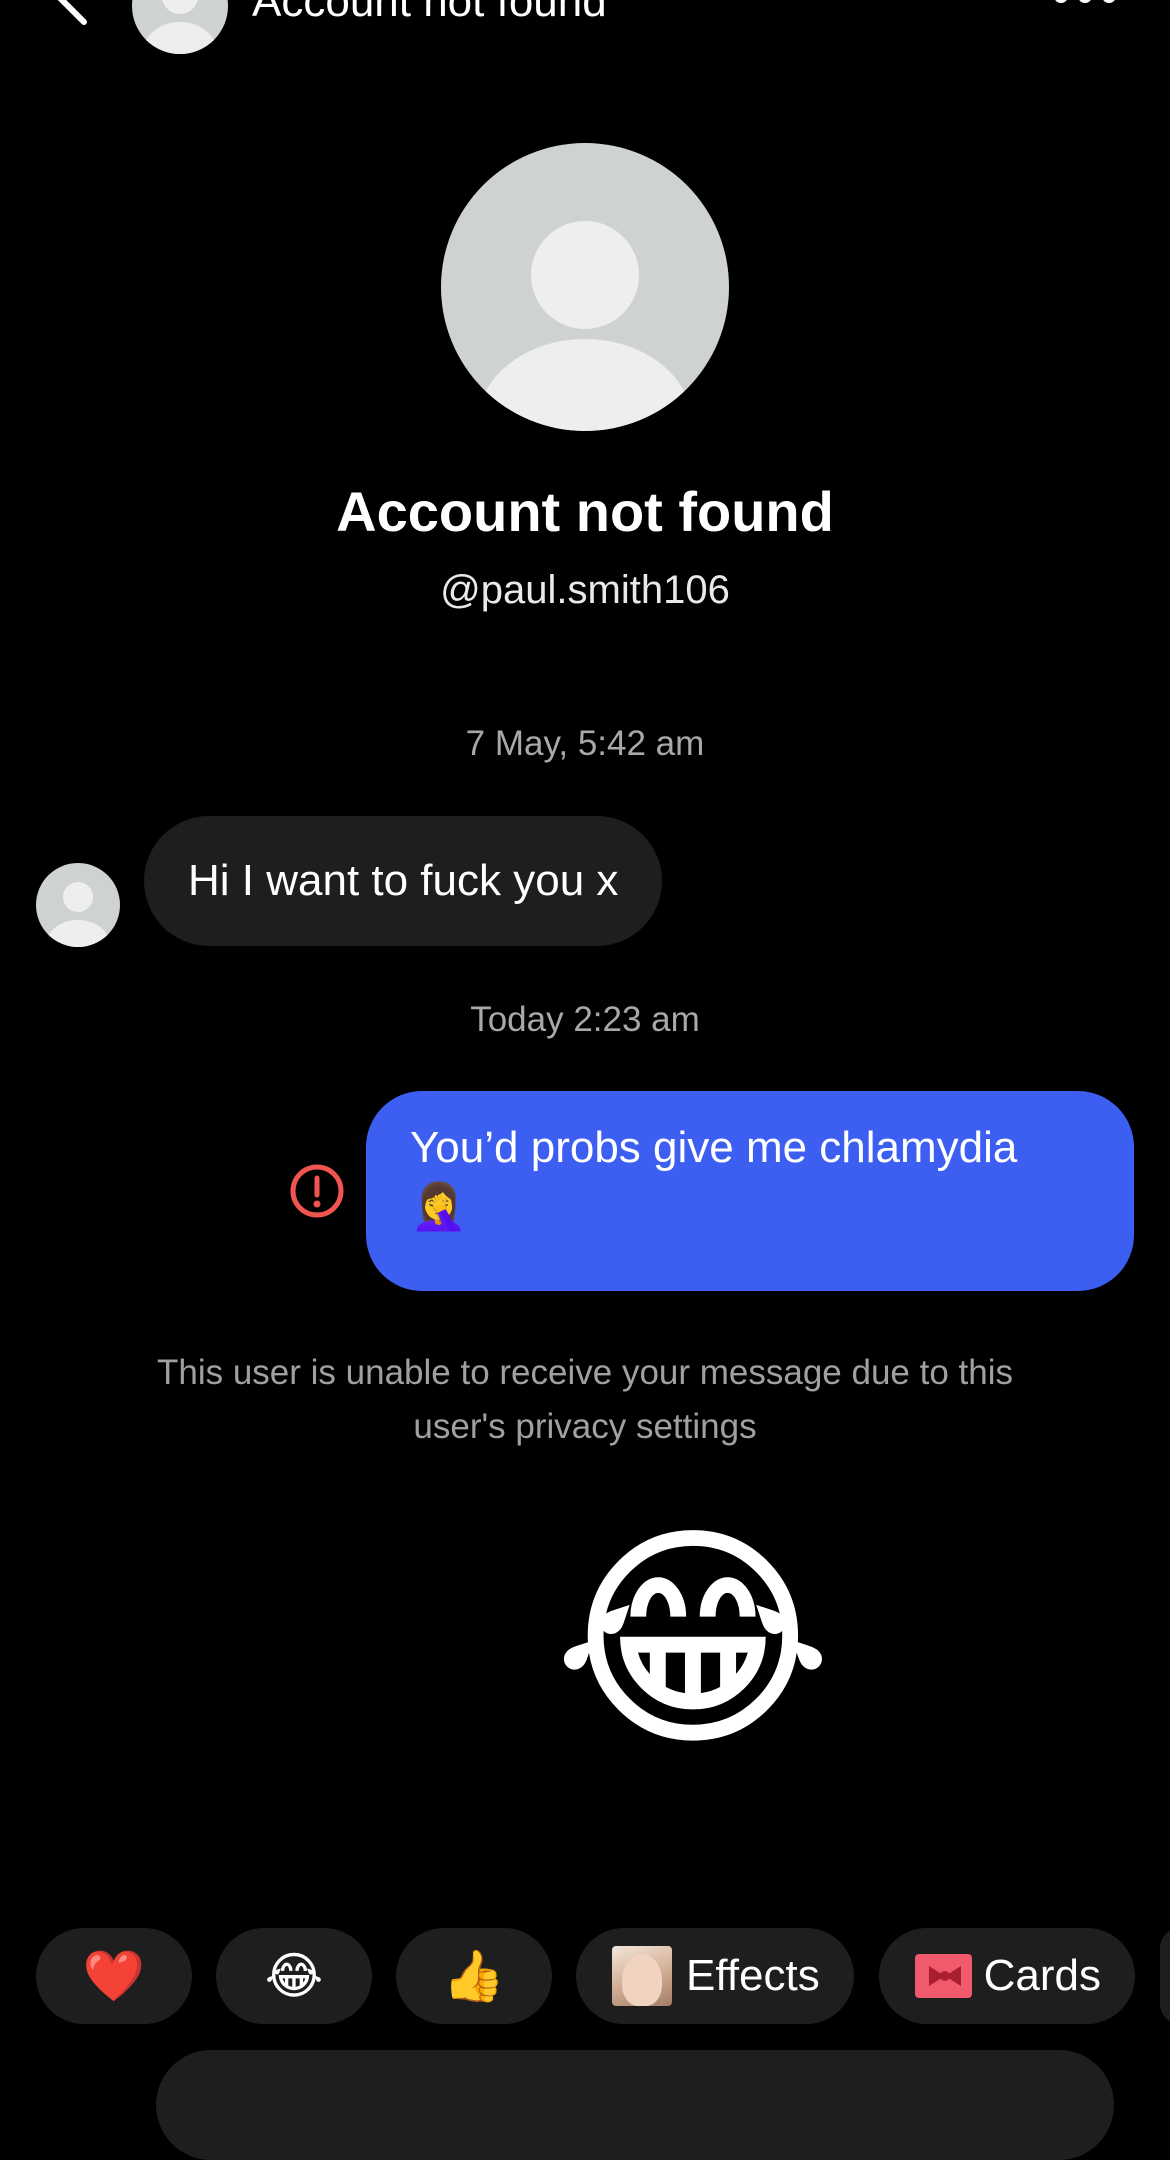  What do you see at coordinates (943, 1976) in the screenshot?
I see `gift-card-icon` at bounding box center [943, 1976].